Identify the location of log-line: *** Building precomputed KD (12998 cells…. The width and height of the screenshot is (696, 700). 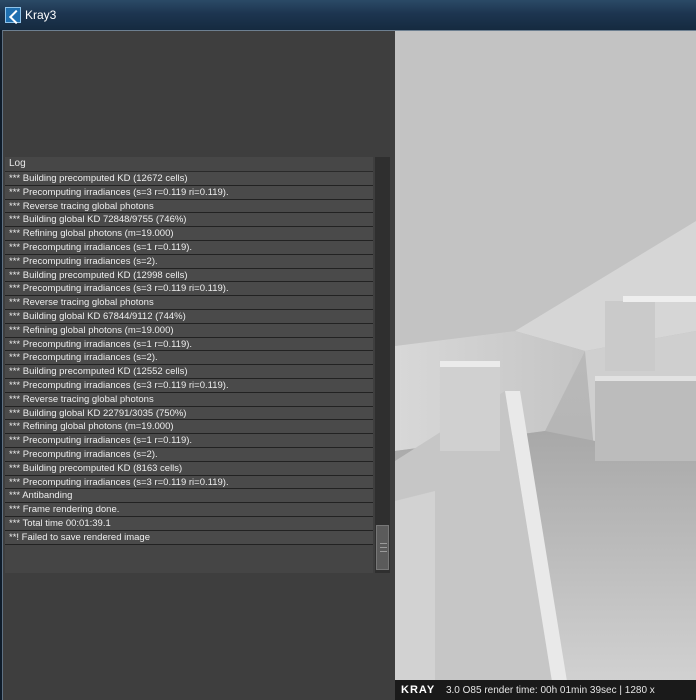
(189, 275).